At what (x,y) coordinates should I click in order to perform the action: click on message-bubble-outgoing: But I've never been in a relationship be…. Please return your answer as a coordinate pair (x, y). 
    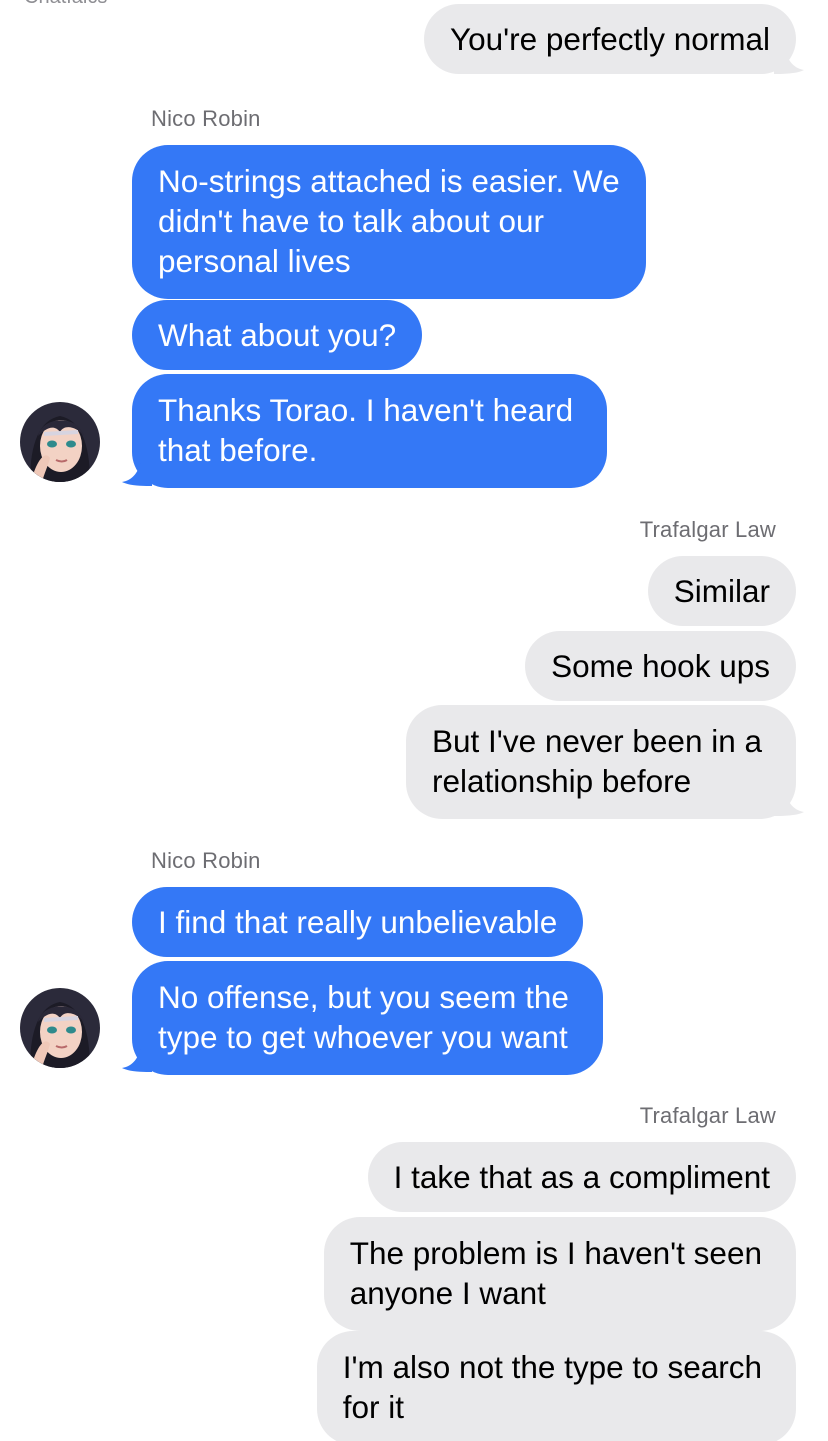
    Looking at the image, I should click on (601, 762).